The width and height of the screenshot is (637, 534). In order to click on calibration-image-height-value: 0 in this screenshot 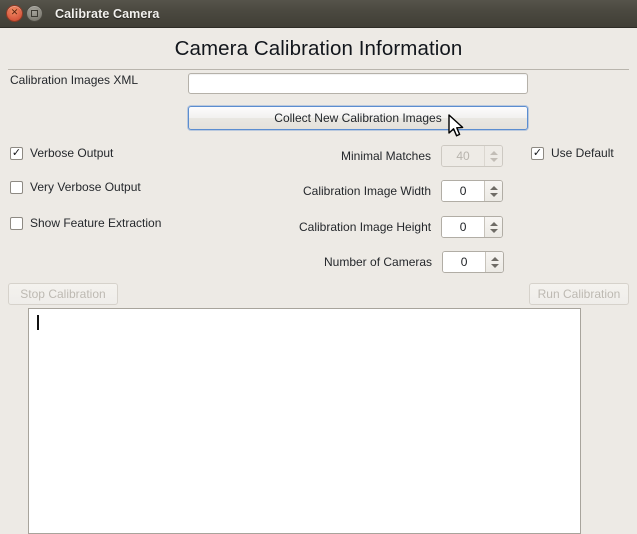, I will do `click(463, 227)`.